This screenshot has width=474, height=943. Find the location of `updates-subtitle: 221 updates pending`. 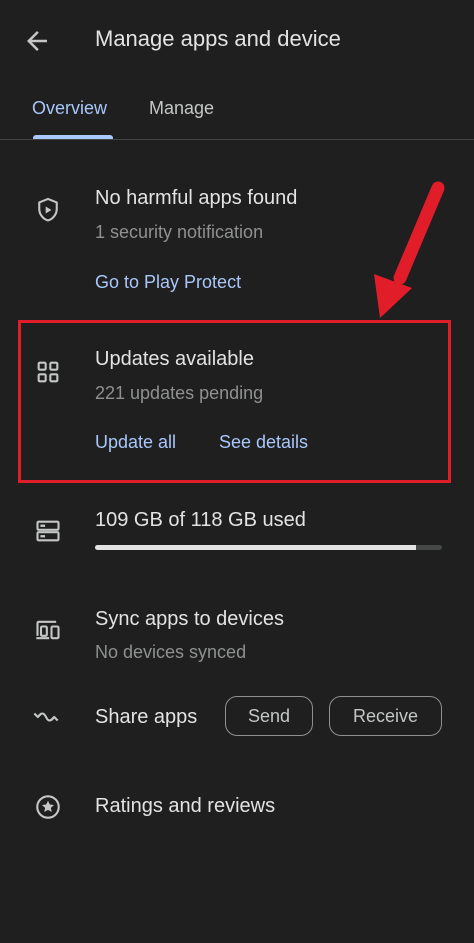

updates-subtitle: 221 updates pending is located at coordinates (179, 393).